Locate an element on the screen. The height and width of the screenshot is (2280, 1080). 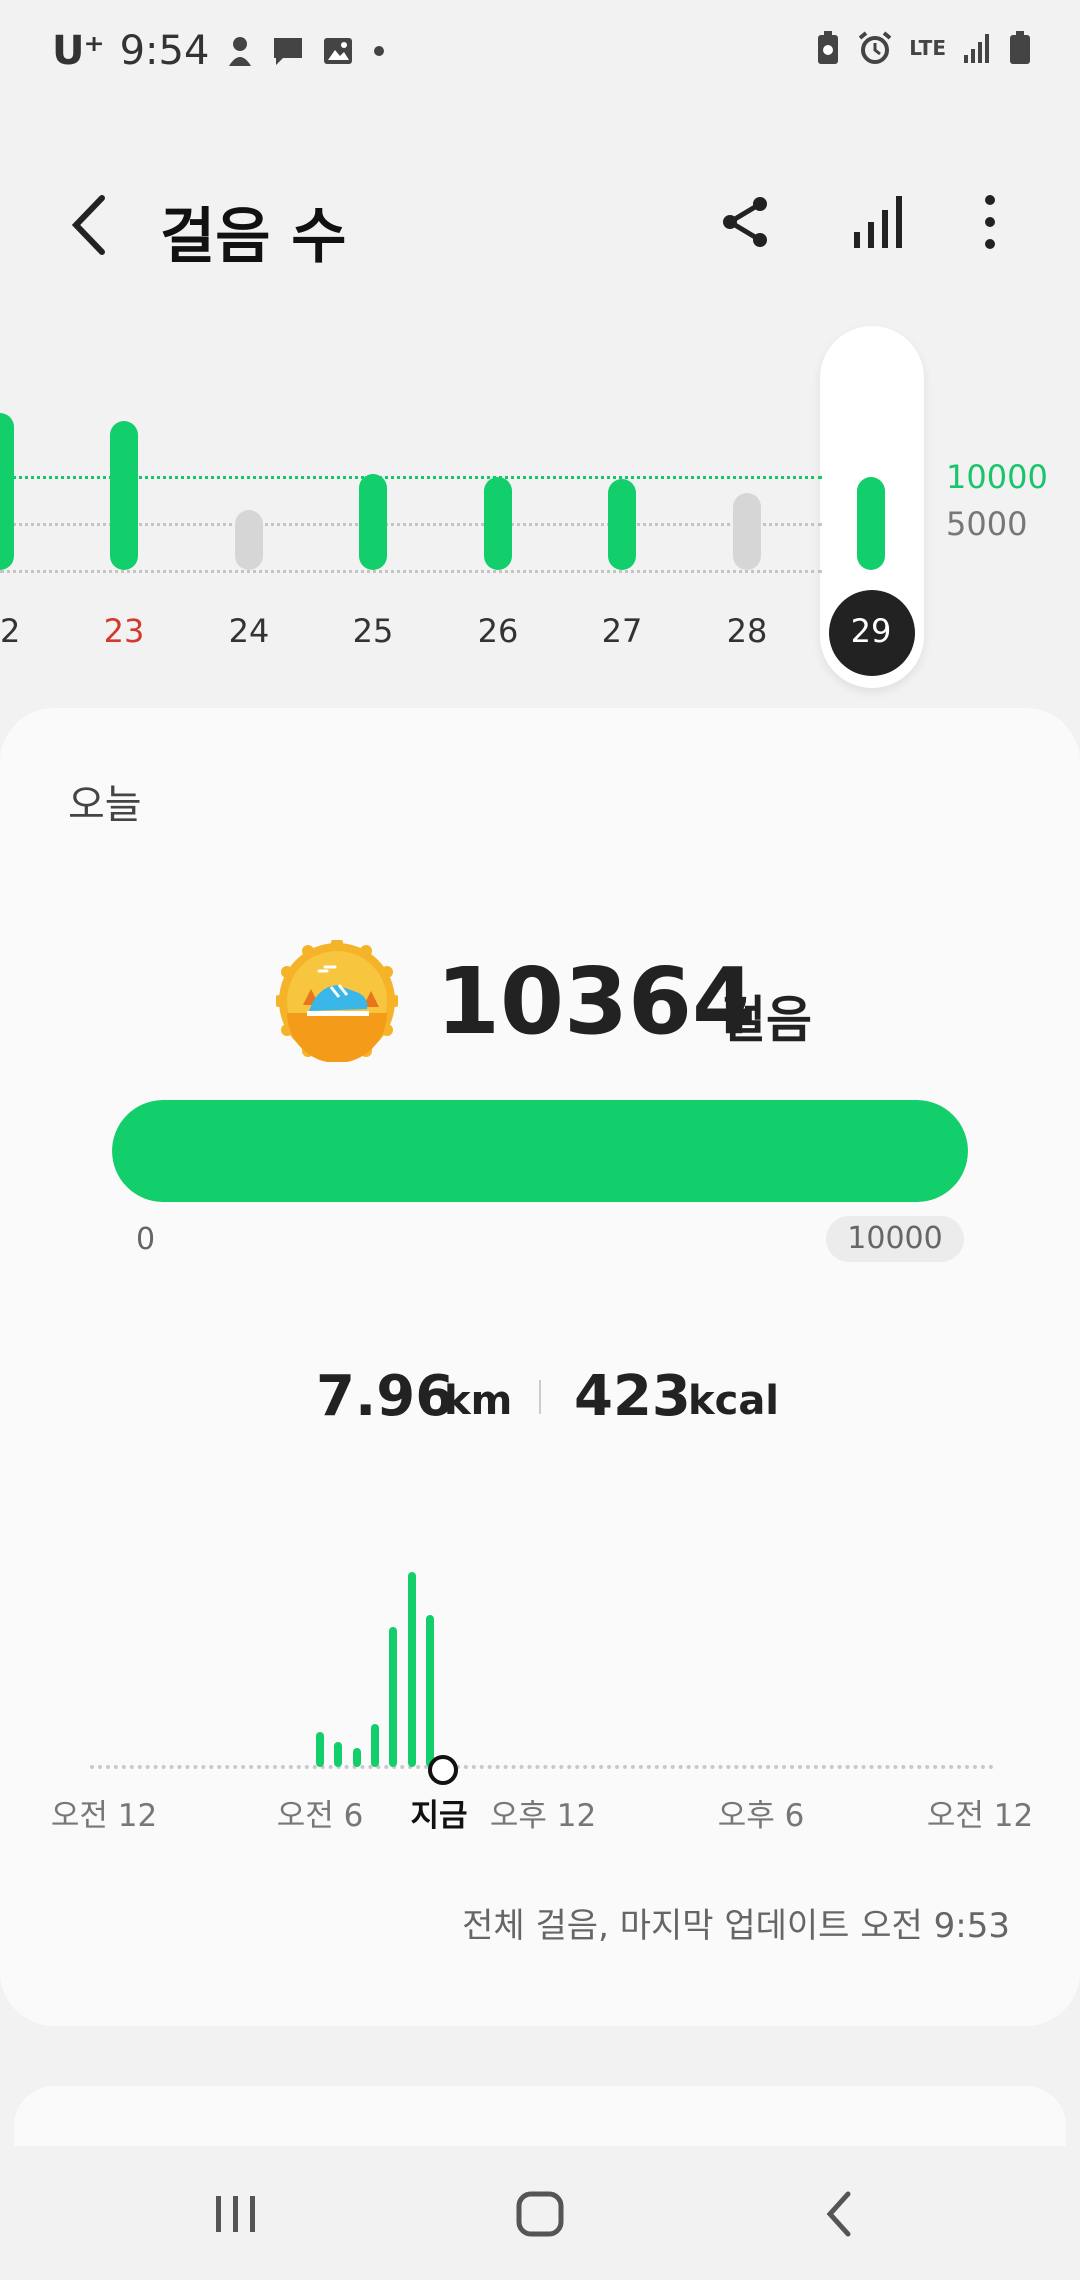
time-tick-label: 오후 6 is located at coordinates (761, 1816).